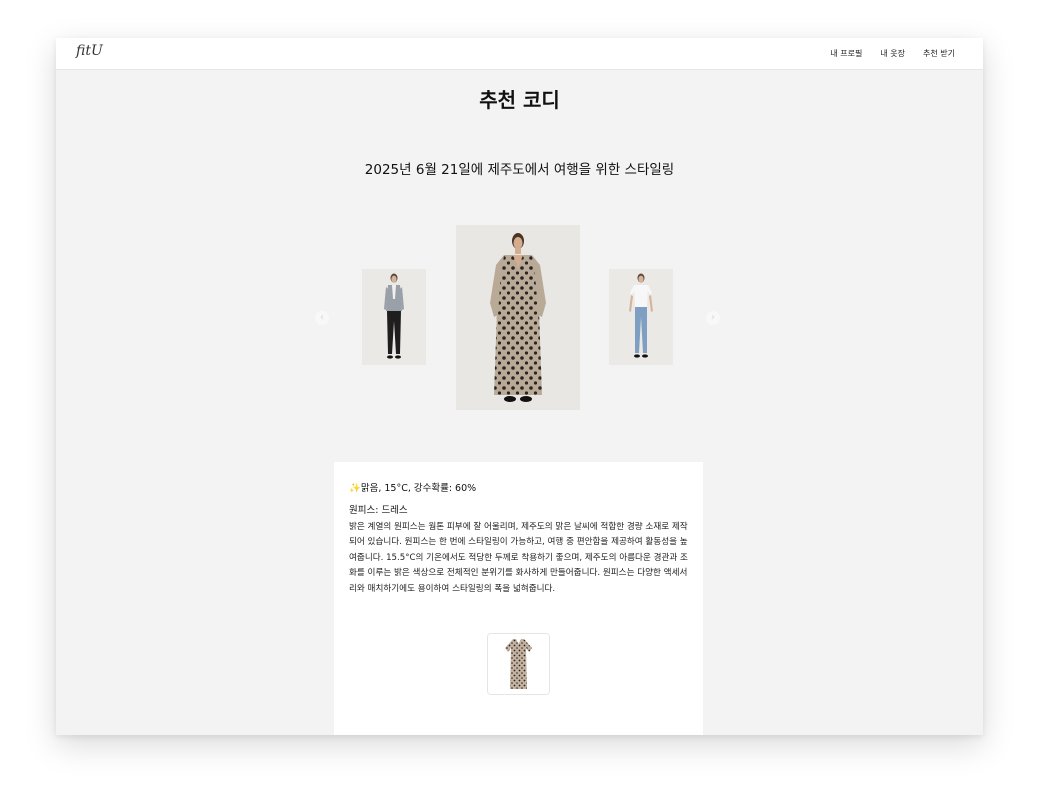 This screenshot has height=810, width=1039. What do you see at coordinates (378, 510) in the screenshot?
I see `item-title: 원피스: 드레스` at bounding box center [378, 510].